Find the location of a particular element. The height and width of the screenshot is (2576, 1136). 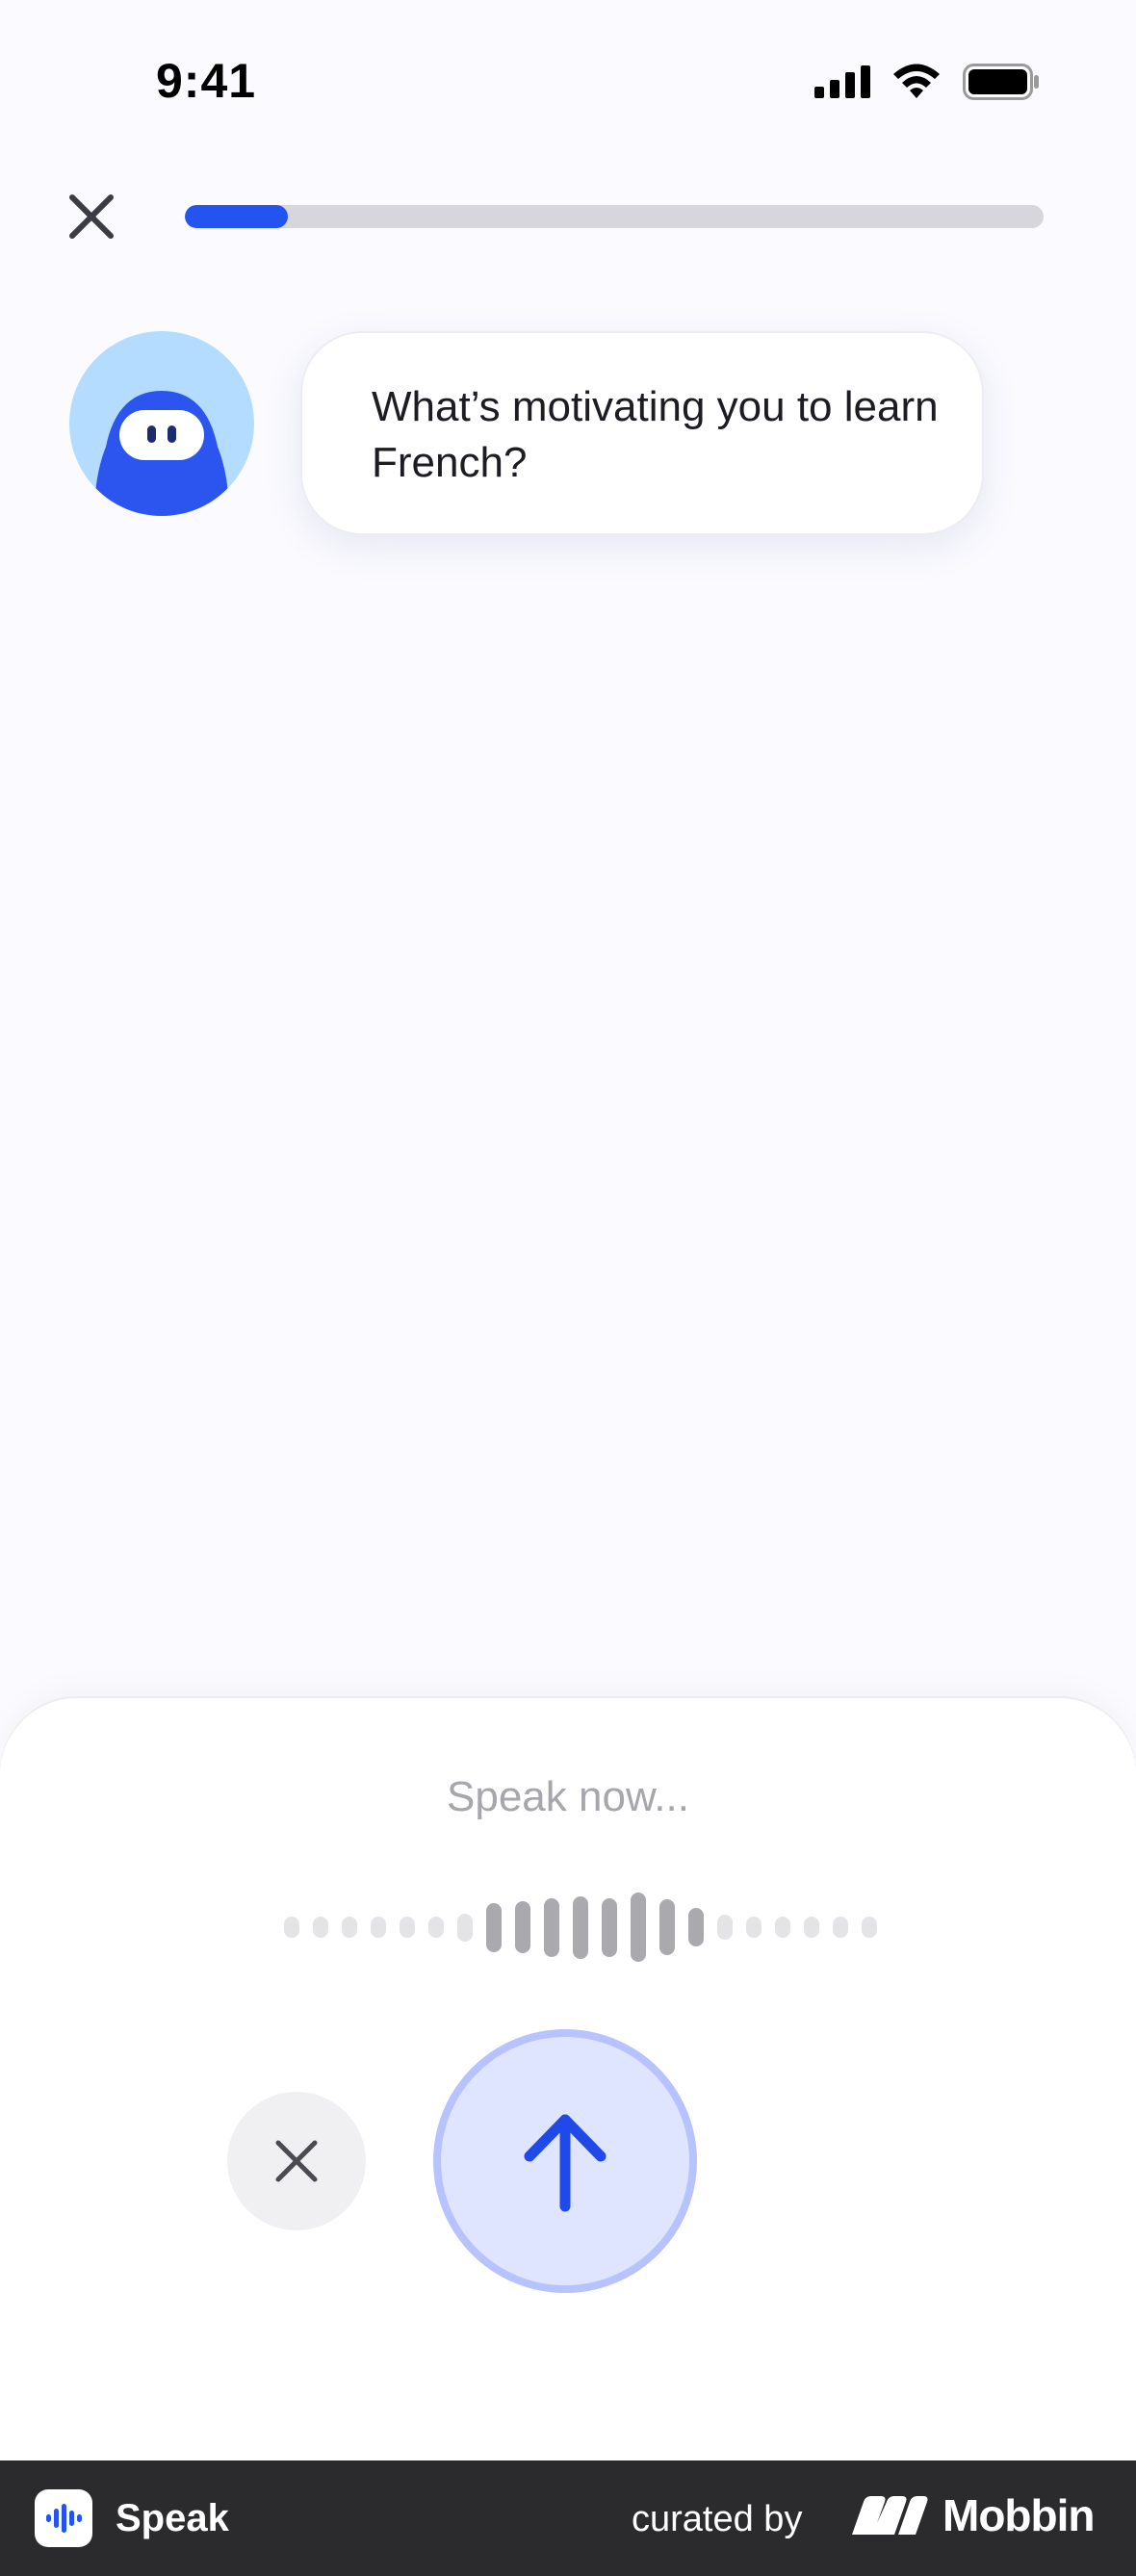

audio-waveform is located at coordinates (580, 1928).